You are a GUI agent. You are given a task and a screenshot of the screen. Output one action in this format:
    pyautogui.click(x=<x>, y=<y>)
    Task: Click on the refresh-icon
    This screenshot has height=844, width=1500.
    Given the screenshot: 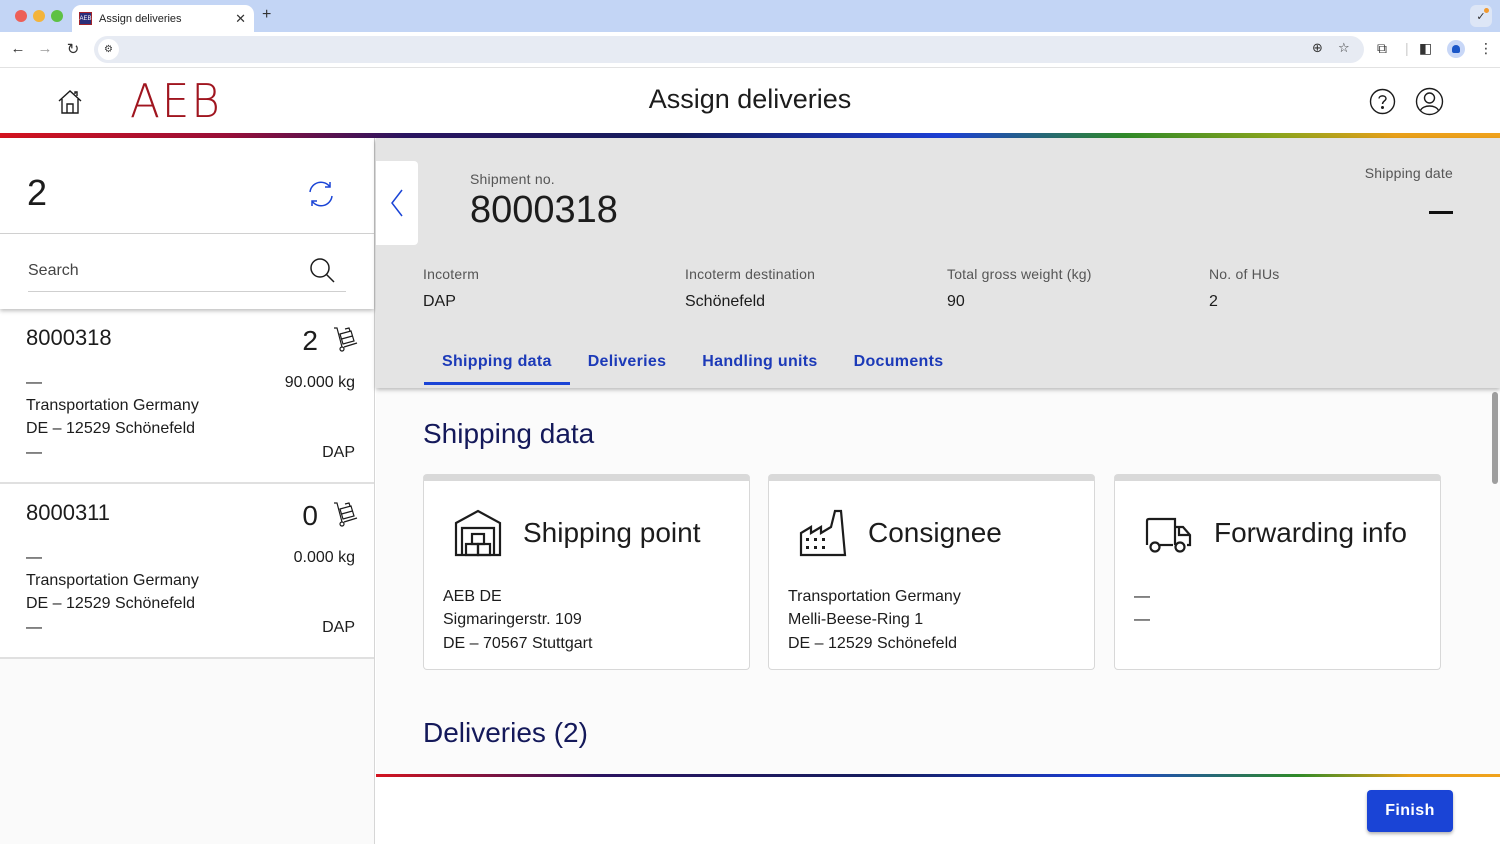 What is the action you would take?
    pyautogui.click(x=321, y=194)
    